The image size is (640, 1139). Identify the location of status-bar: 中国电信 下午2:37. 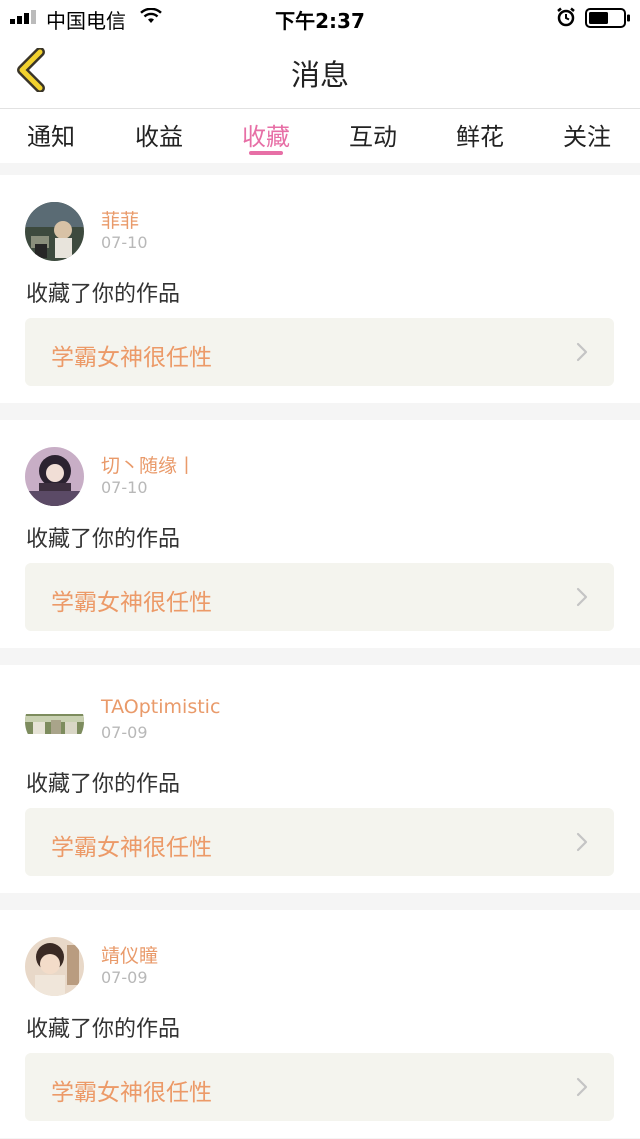
(320, 17).